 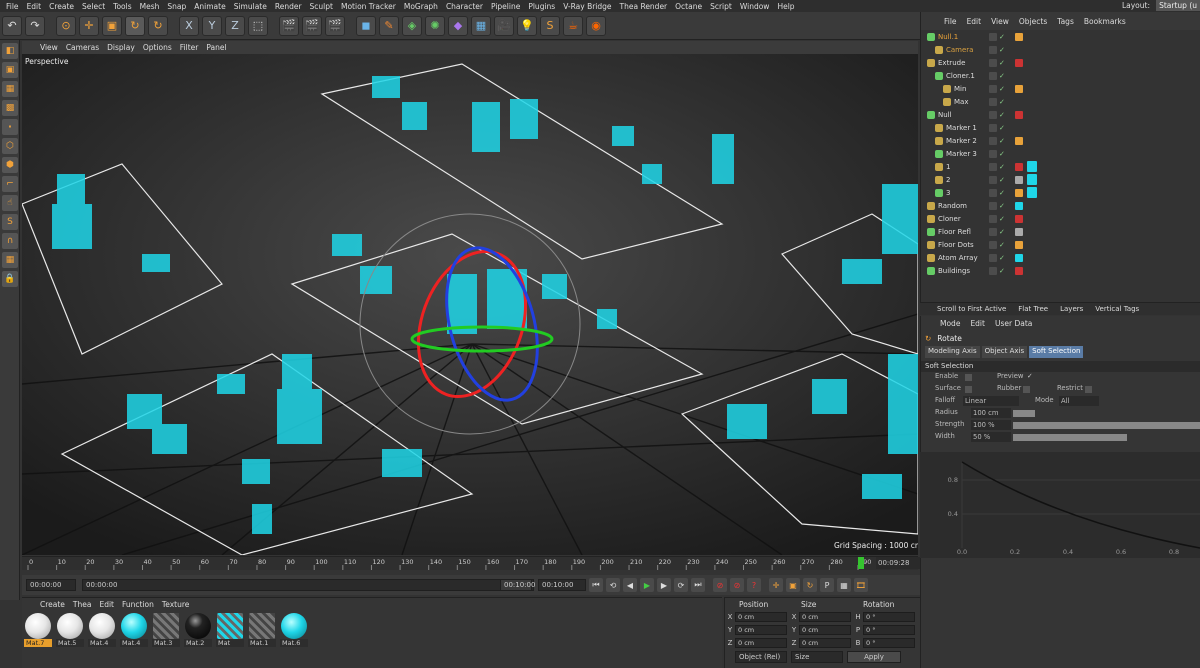 What do you see at coordinates (952, 206) in the screenshot?
I see `object-name: Random` at bounding box center [952, 206].